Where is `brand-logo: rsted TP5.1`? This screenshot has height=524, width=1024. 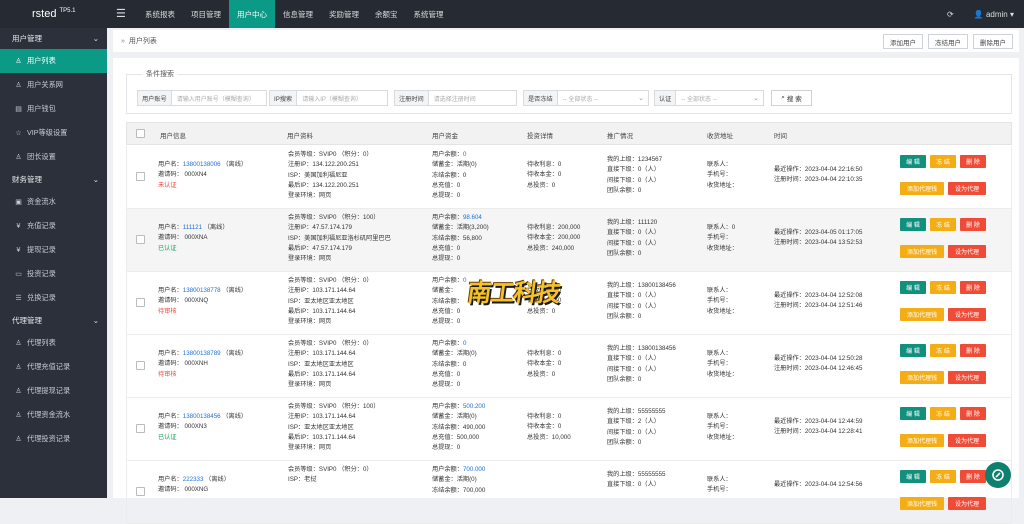
brand-logo: rsted TP5.1 is located at coordinates (53, 14).